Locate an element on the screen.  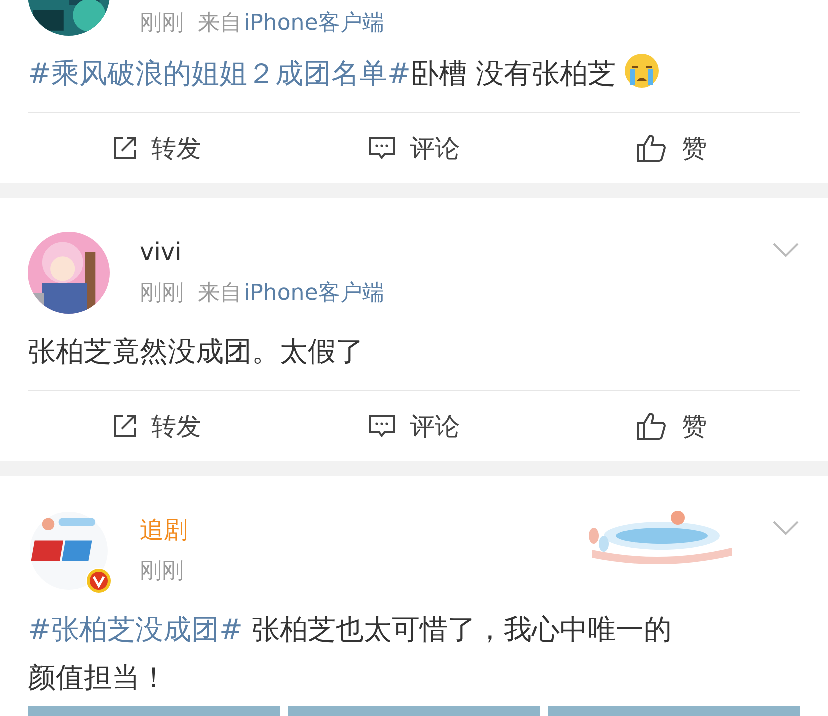
post-text: 张柏芝竟然没成团。太假了 is located at coordinates (196, 352).